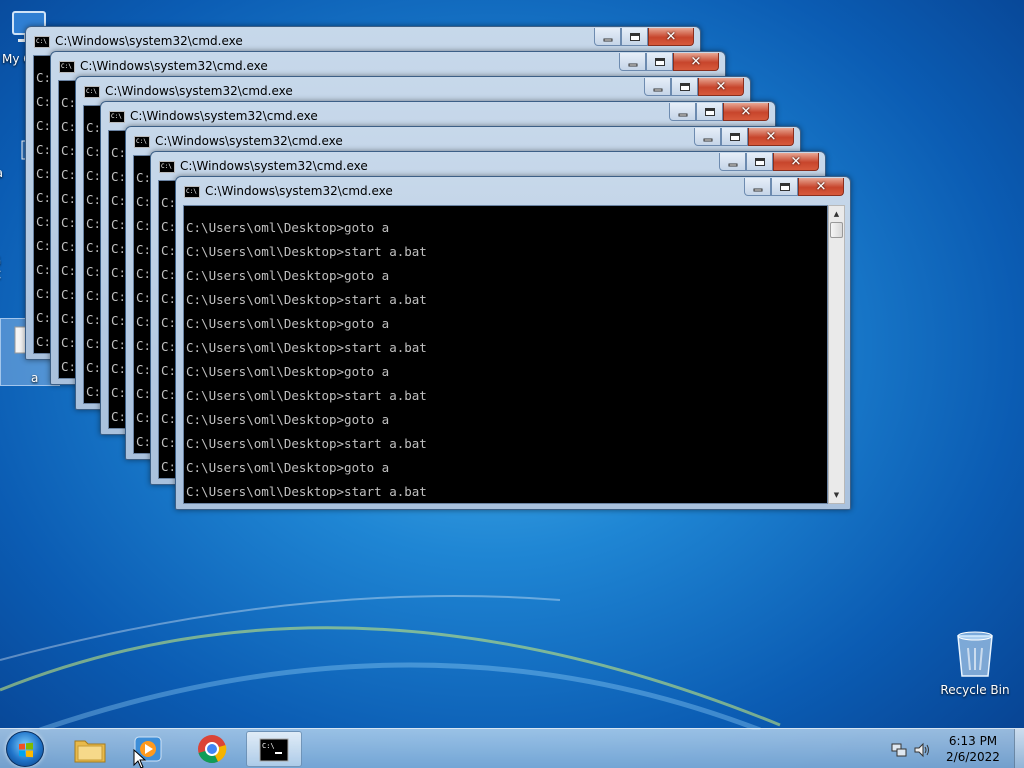  I want to click on taskbar-explorer-button, so click(90, 749).